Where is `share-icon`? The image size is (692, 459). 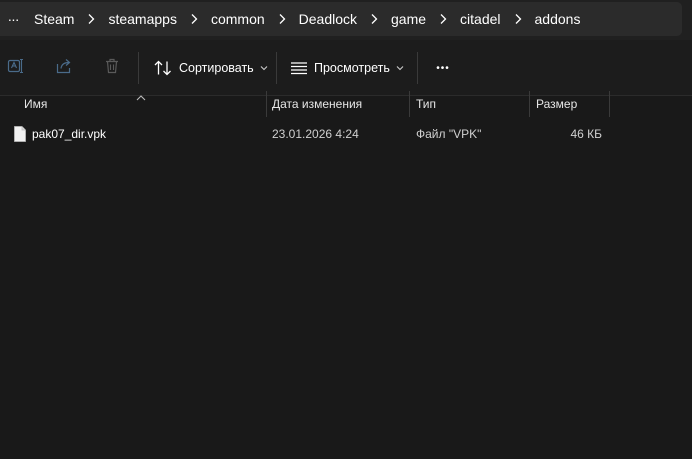 share-icon is located at coordinates (64, 68).